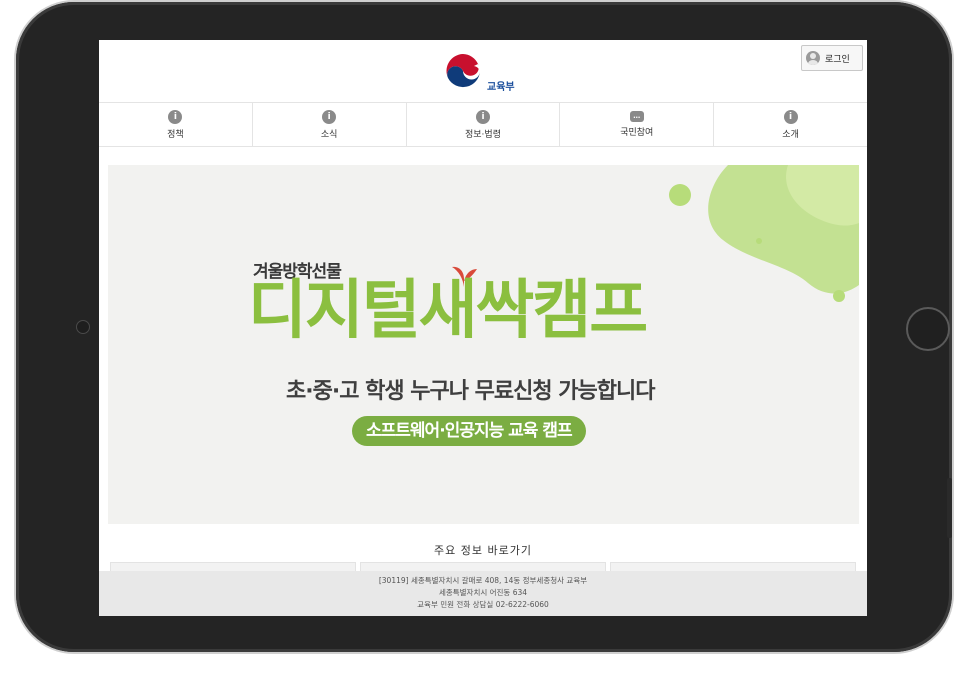 This screenshot has height=680, width=956. Describe the element at coordinates (329, 134) in the screenshot. I see `nav-label: 소식` at that location.